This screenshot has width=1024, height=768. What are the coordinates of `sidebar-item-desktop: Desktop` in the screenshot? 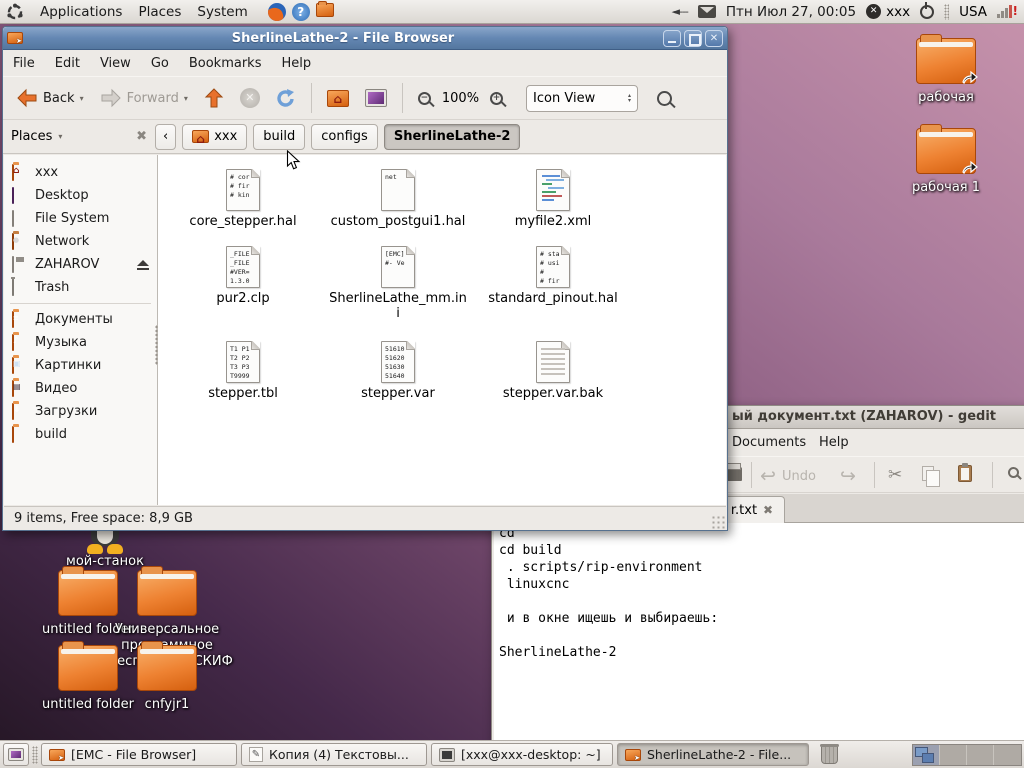 It's located at (80, 195).